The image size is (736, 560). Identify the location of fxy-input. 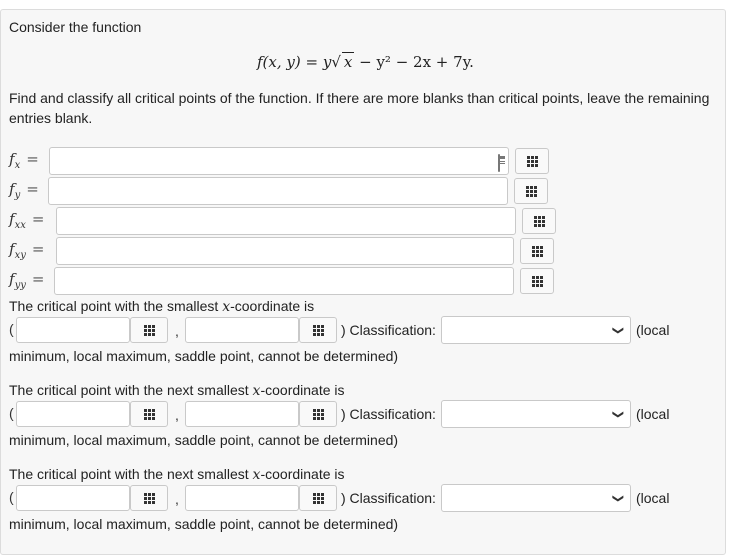
(285, 251).